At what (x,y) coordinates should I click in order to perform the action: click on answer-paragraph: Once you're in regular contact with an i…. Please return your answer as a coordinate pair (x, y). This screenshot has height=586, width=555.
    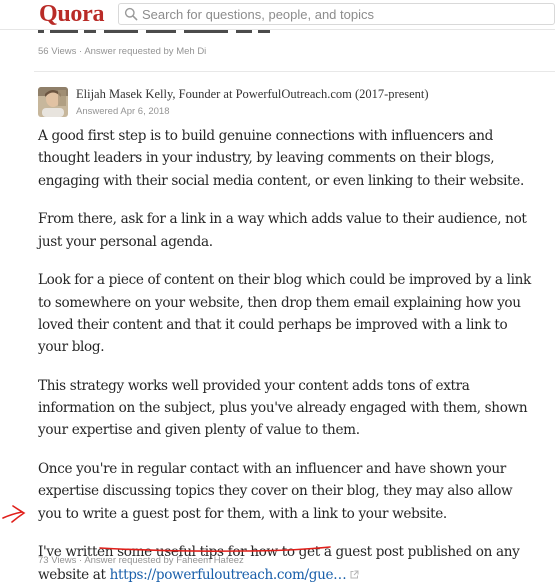
    Looking at the image, I should click on (275, 491).